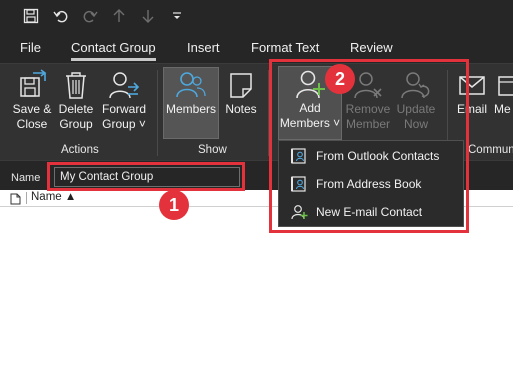 The height and width of the screenshot is (388, 513). I want to click on members-view-label: Members, so click(190, 109).